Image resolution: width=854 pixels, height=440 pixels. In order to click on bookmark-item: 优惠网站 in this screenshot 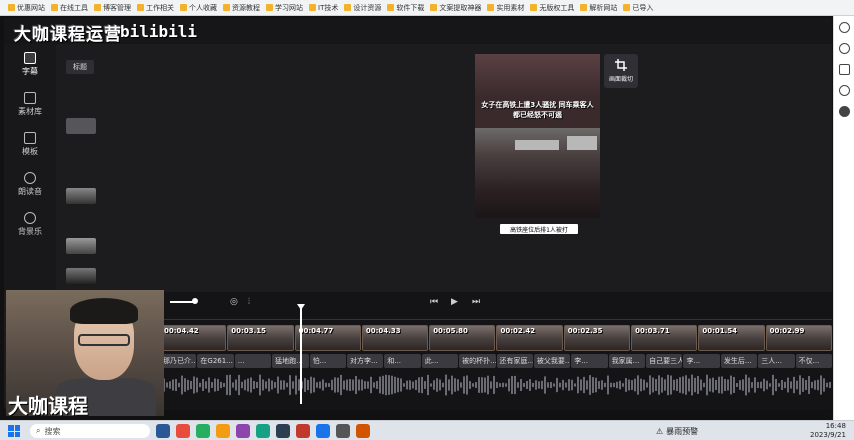, I will do `click(26, 8)`.